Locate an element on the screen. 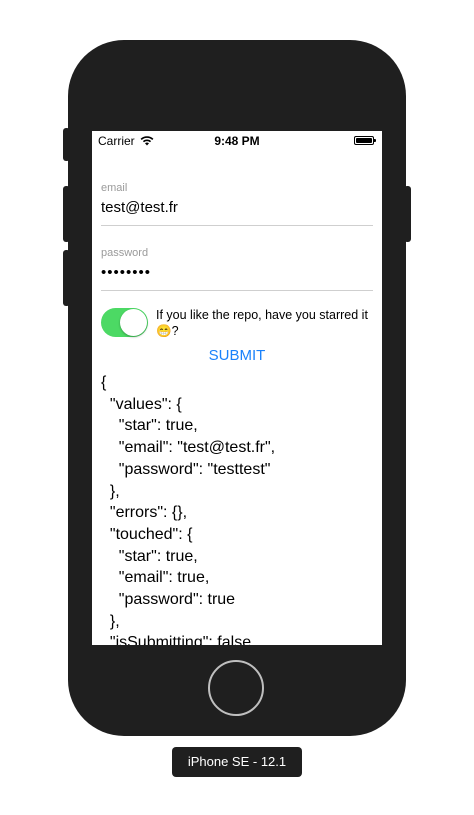 This screenshot has width=474, height=815. toggle-knob is located at coordinates (133, 322).